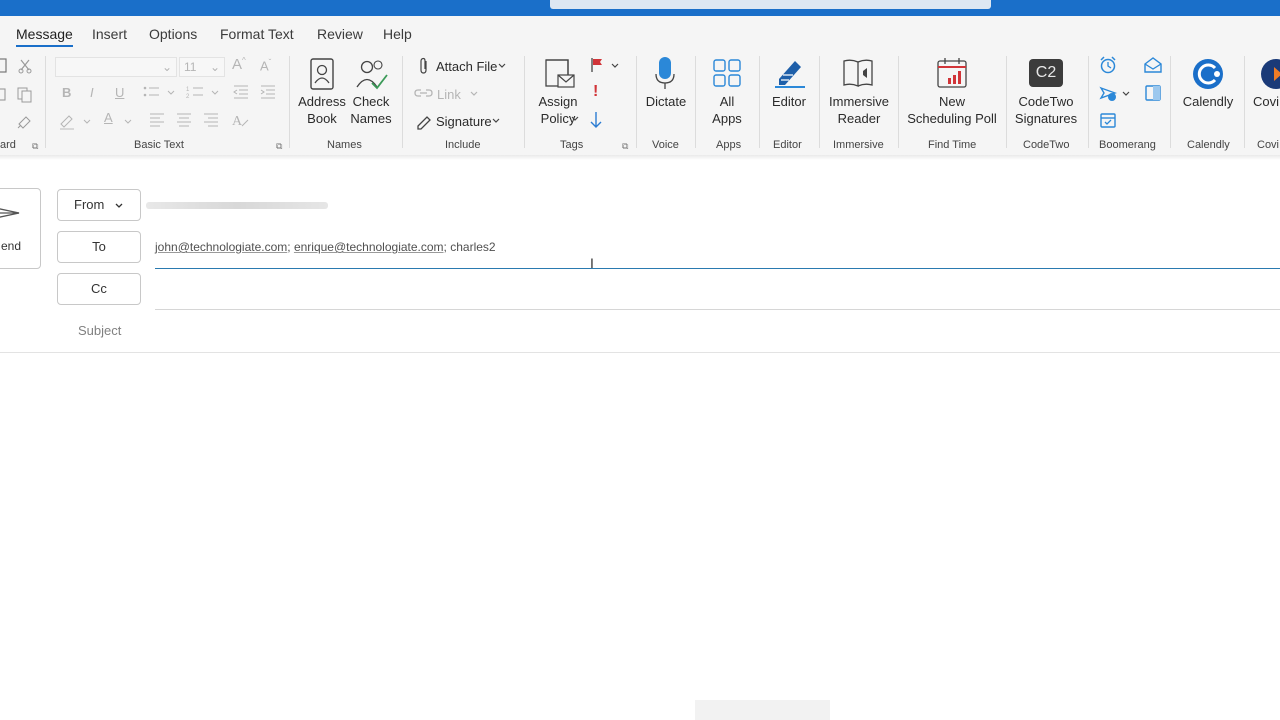  Describe the element at coordinates (859, 118) in the screenshot. I see `immersive-reader-label-2: Reader` at that location.